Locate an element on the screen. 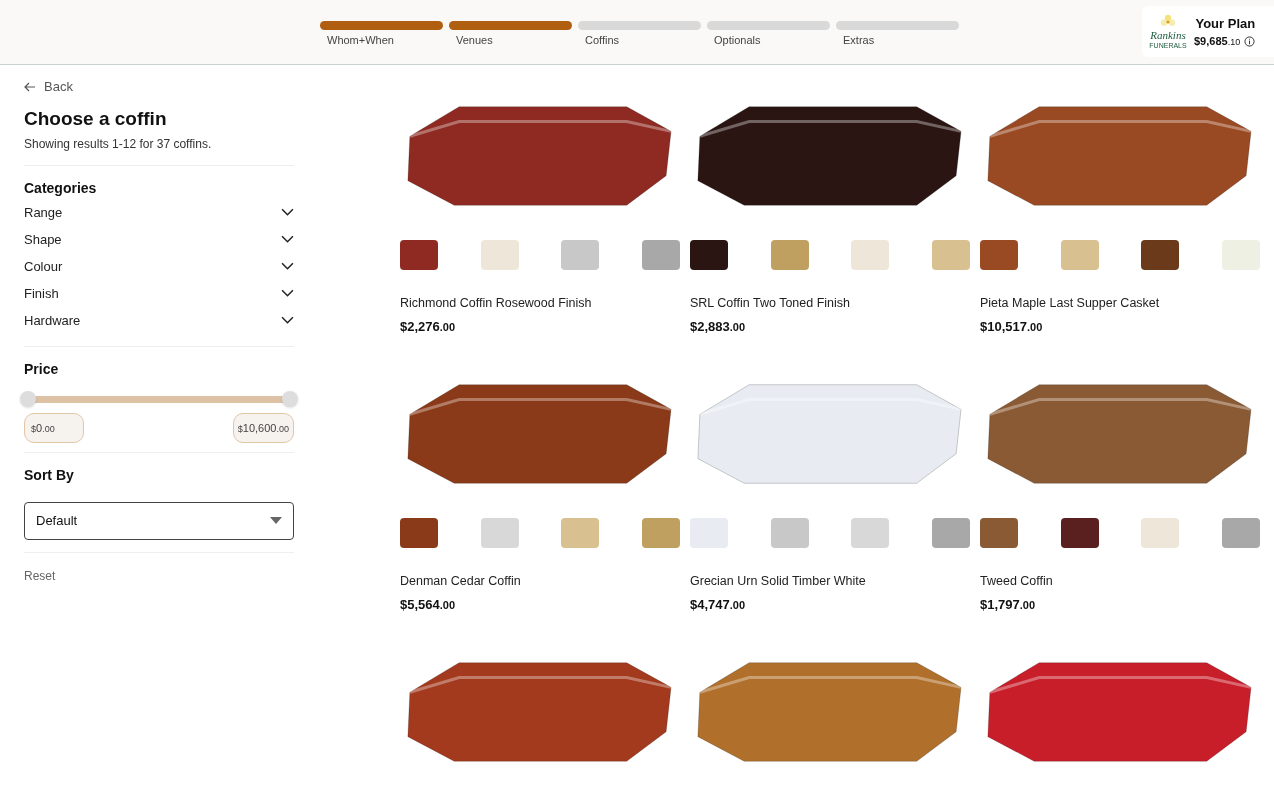  section-title: Price is located at coordinates (42, 369).